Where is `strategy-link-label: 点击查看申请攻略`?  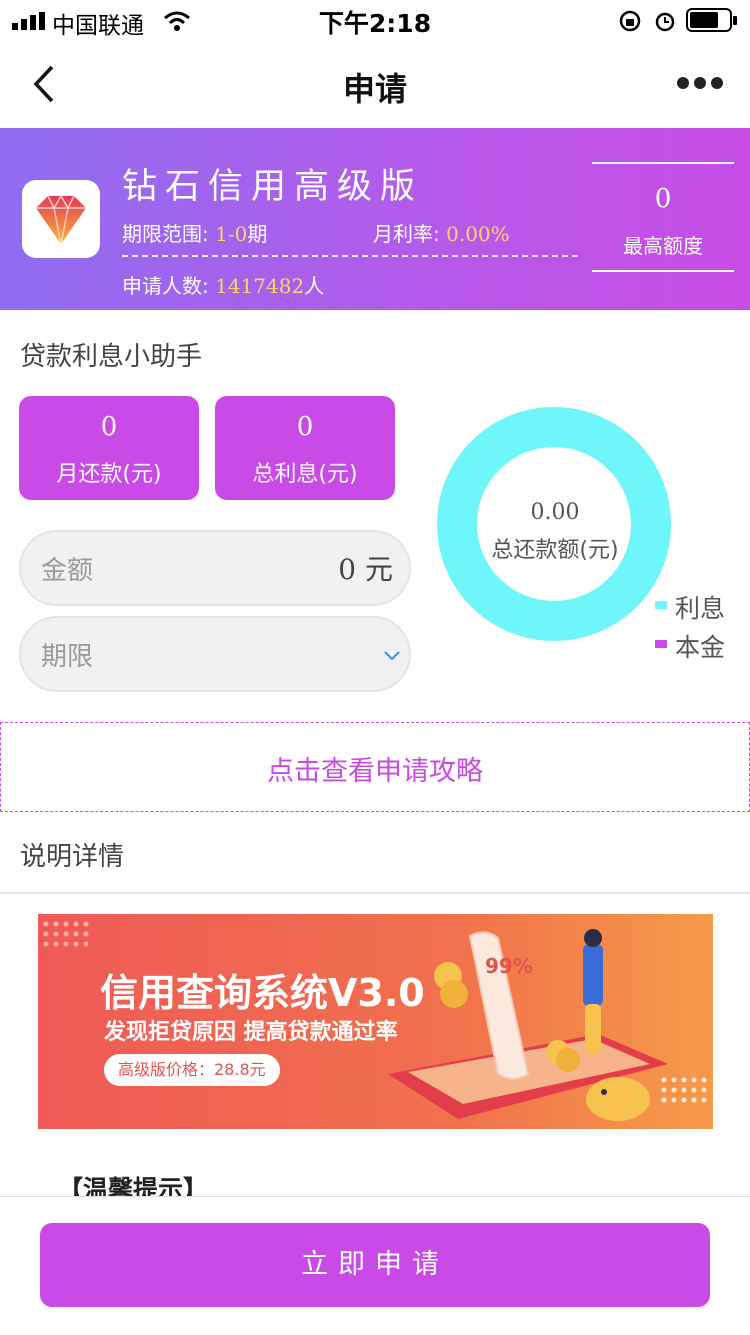 strategy-link-label: 点击查看申请攻略 is located at coordinates (375, 771).